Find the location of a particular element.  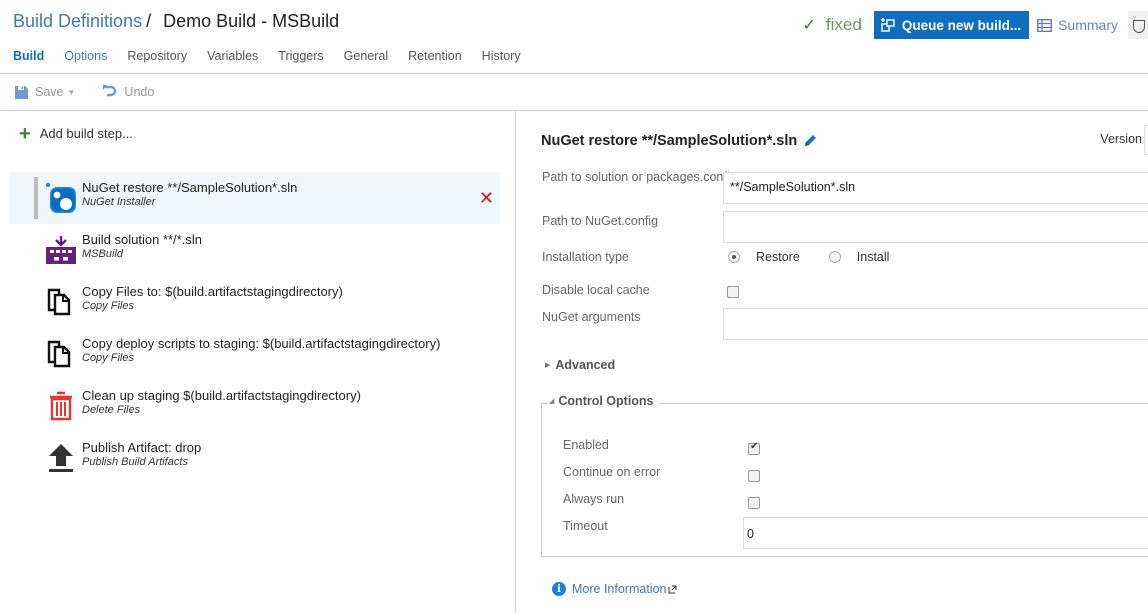

task-title: NuGet restore **/SampleSolution*.sln is located at coordinates (679, 141).